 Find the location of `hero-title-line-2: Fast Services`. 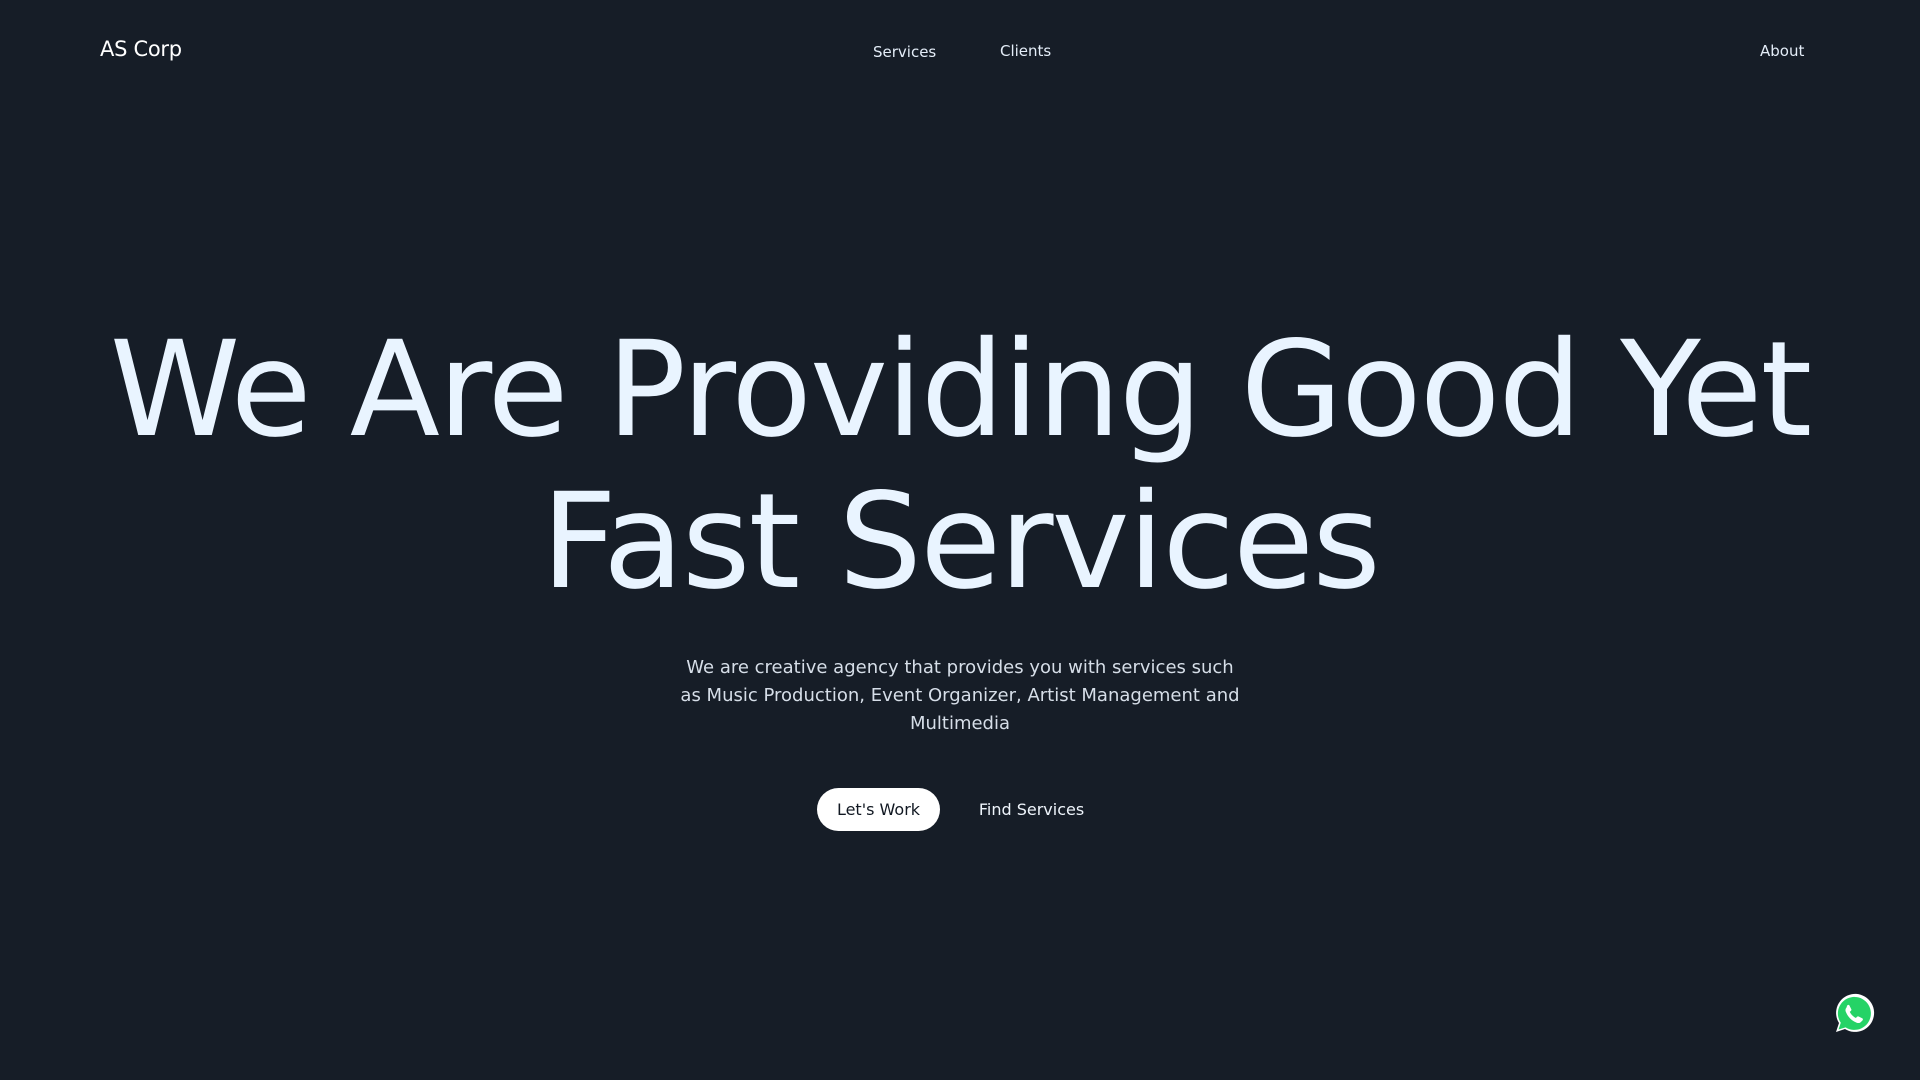

hero-title-line-2: Fast Services is located at coordinates (961, 542).